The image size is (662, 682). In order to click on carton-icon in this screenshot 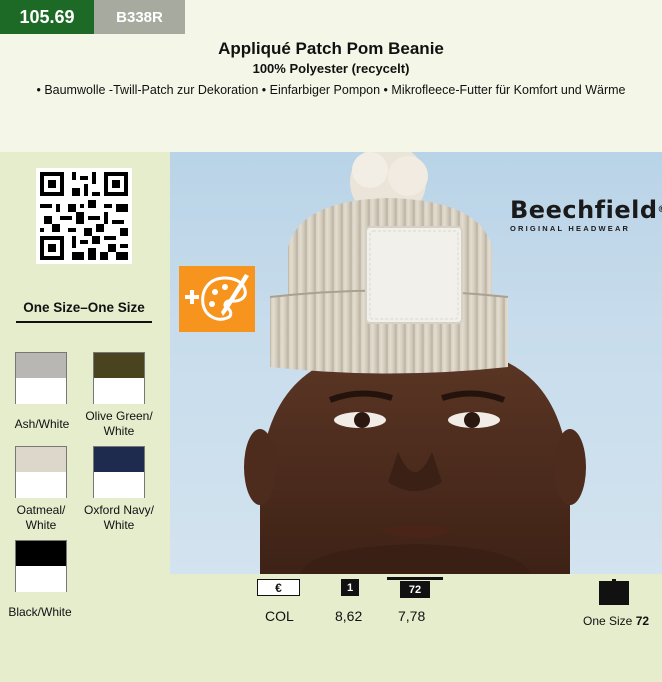, I will do `click(614, 592)`.